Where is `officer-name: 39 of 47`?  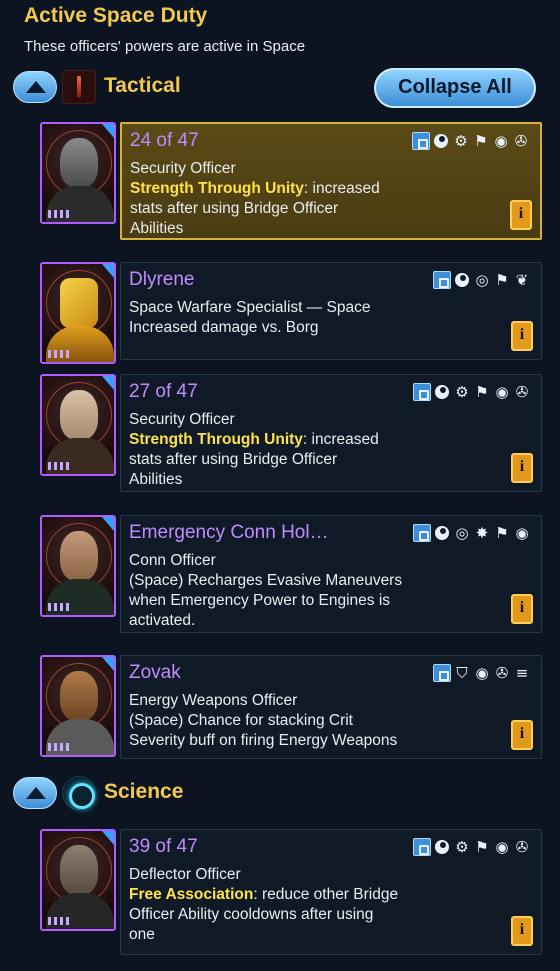
officer-name: 39 of 47 is located at coordinates (163, 846).